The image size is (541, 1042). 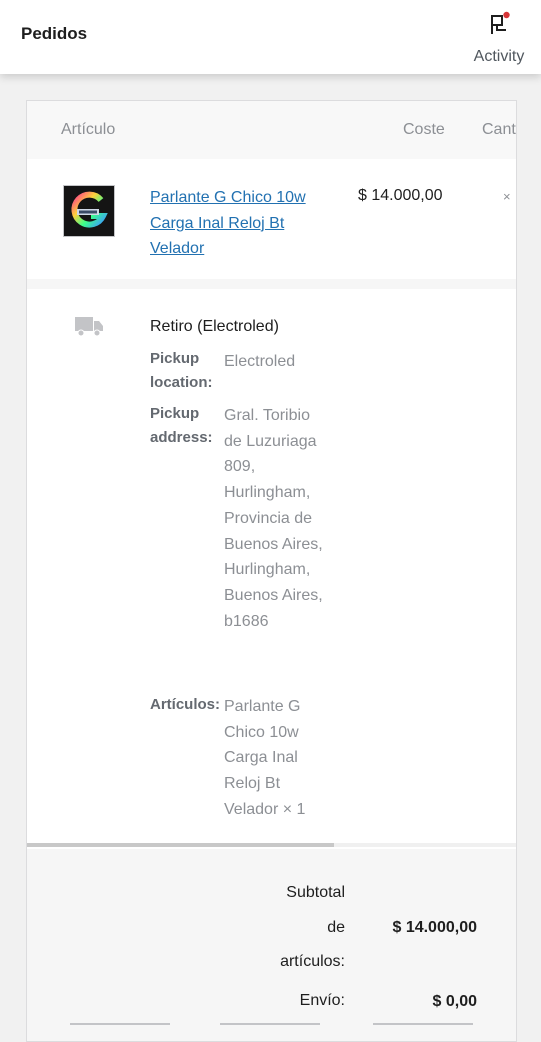 I want to click on page-title: Pedidos, so click(x=54, y=33).